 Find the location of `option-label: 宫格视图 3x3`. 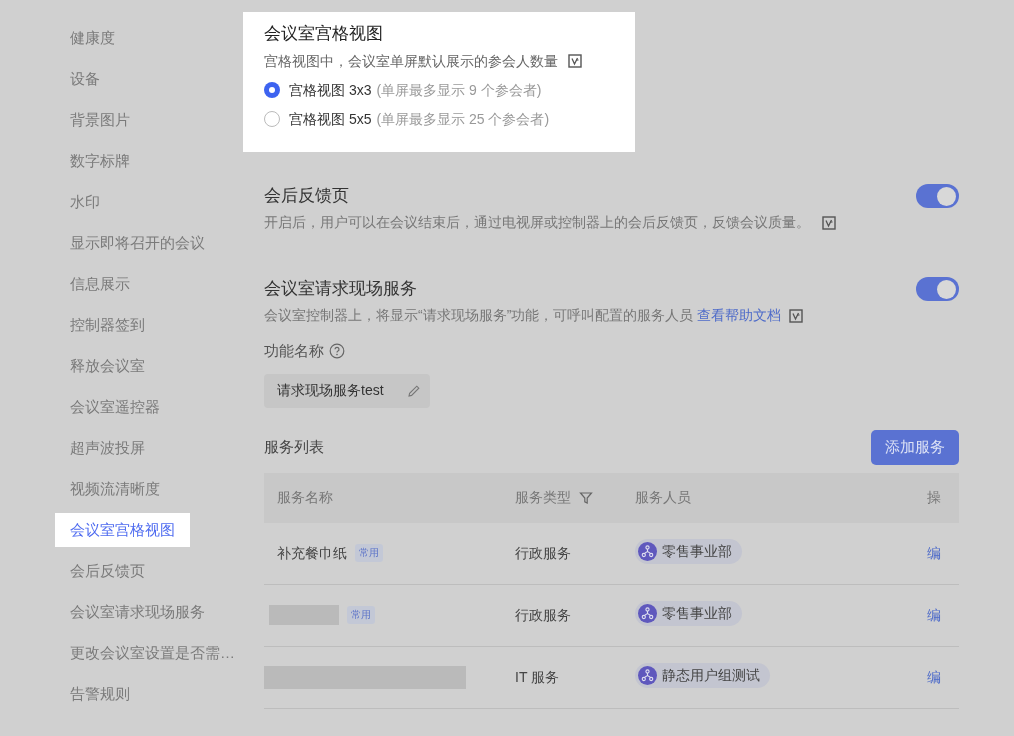

option-label: 宫格视图 3x3 is located at coordinates (330, 90).